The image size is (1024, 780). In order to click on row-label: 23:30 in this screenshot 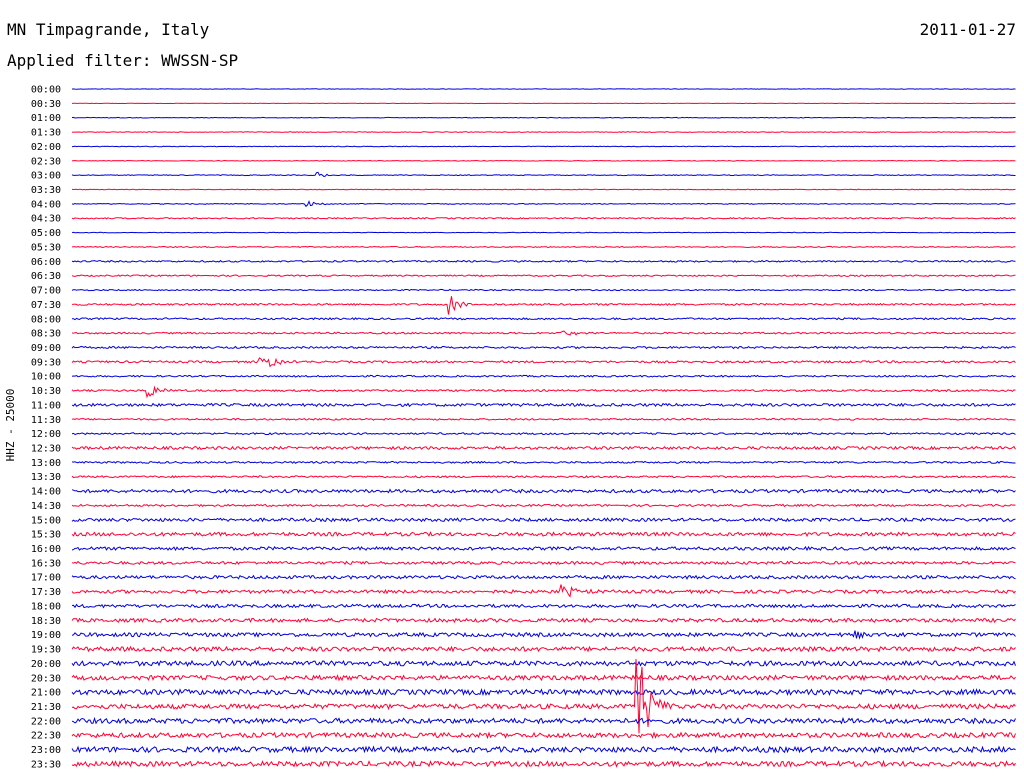, I will do `click(46, 764)`.